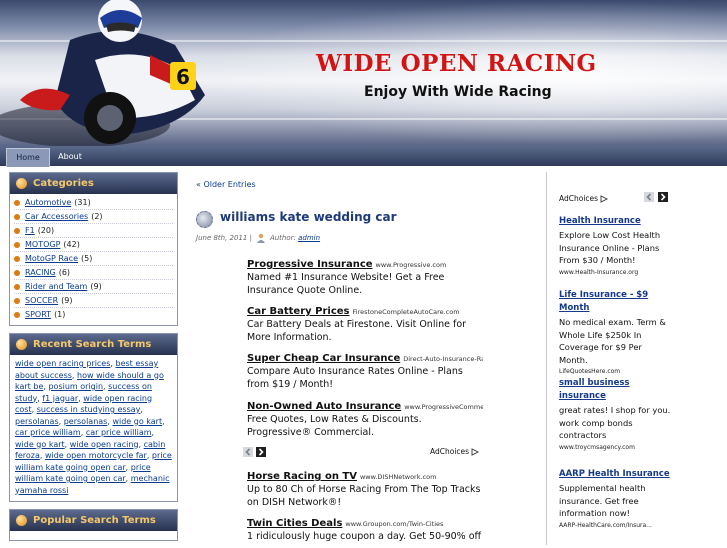  Describe the element at coordinates (93, 273) in the screenshot. I see `category-item: RACING (6)` at that location.